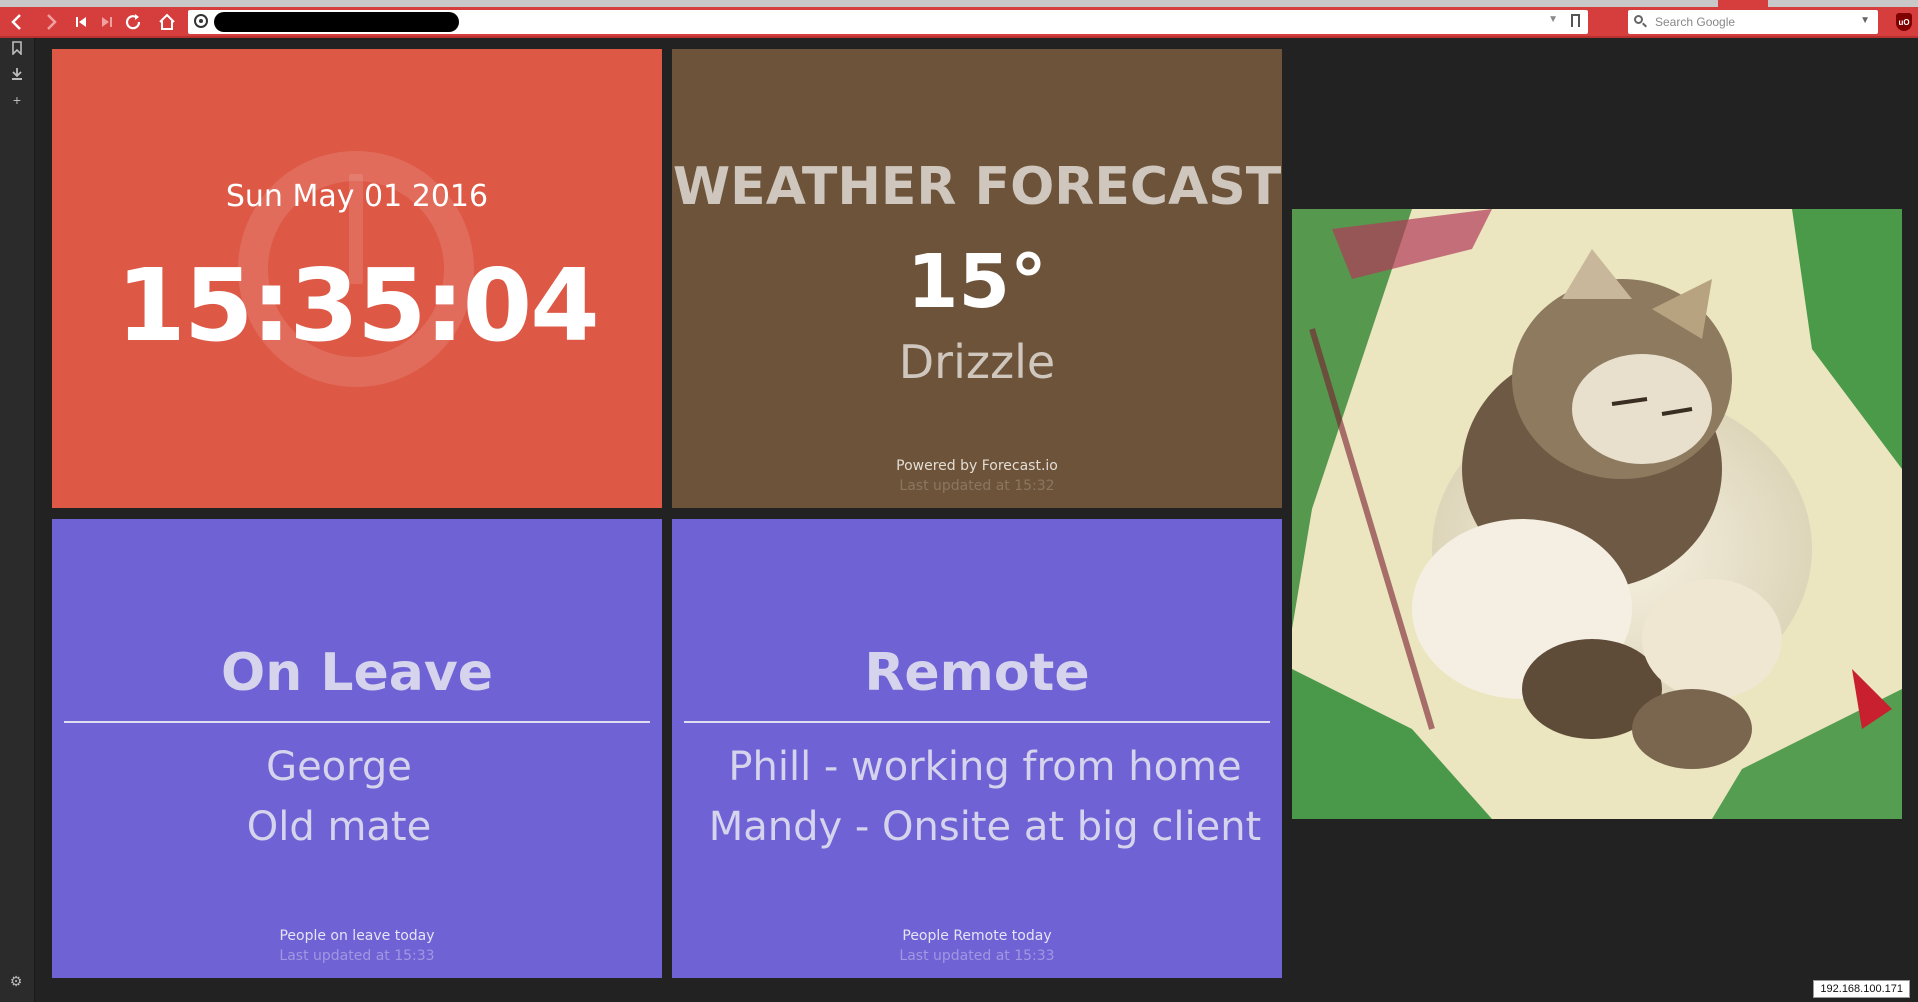 The height and width of the screenshot is (1002, 1918). I want to click on weather-title: WEATHER FORECAST, so click(977, 187).